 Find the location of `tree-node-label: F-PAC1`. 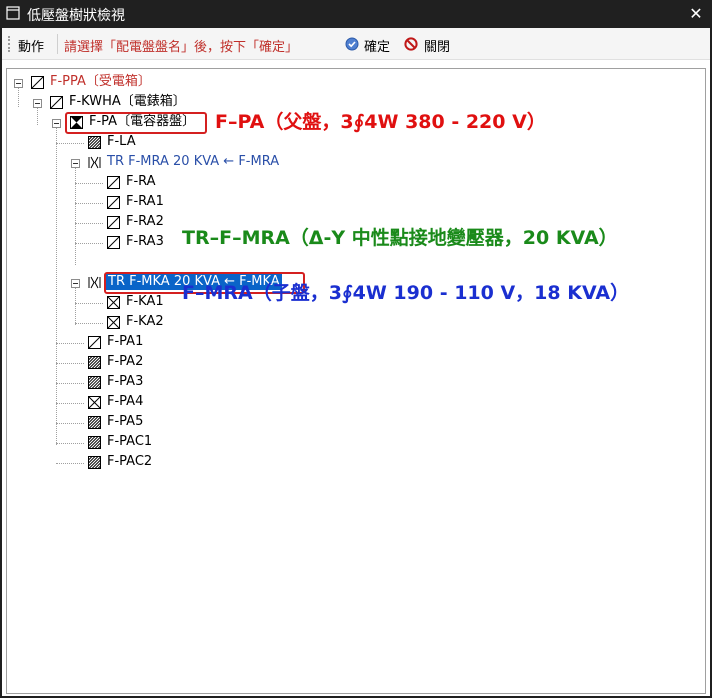

tree-node-label: F-PAC1 is located at coordinates (130, 441).